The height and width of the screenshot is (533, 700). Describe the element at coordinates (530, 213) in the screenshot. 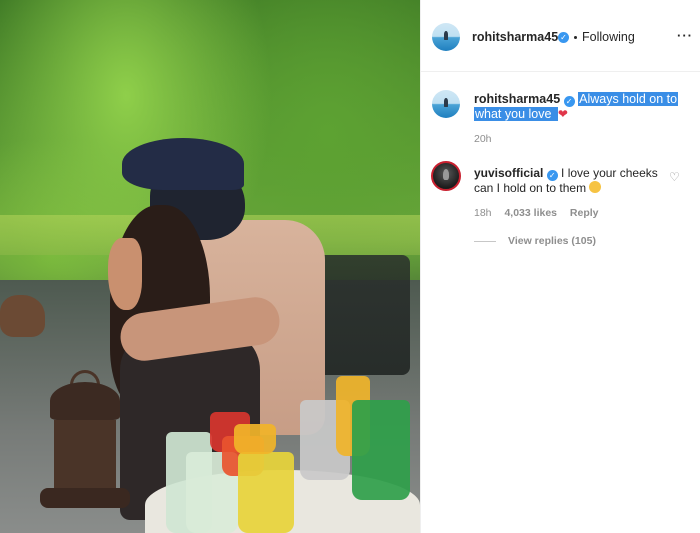

I see `comment-likes-count: 4,033 likes` at that location.